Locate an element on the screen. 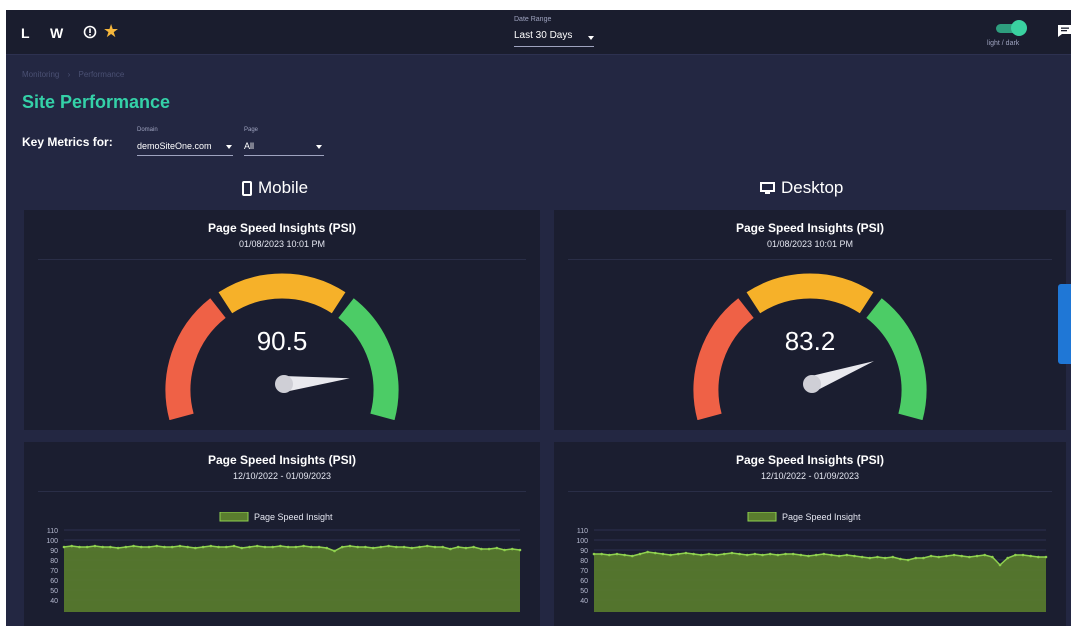 This screenshot has height=626, width=1071. chat-icon is located at coordinates (1064, 31).